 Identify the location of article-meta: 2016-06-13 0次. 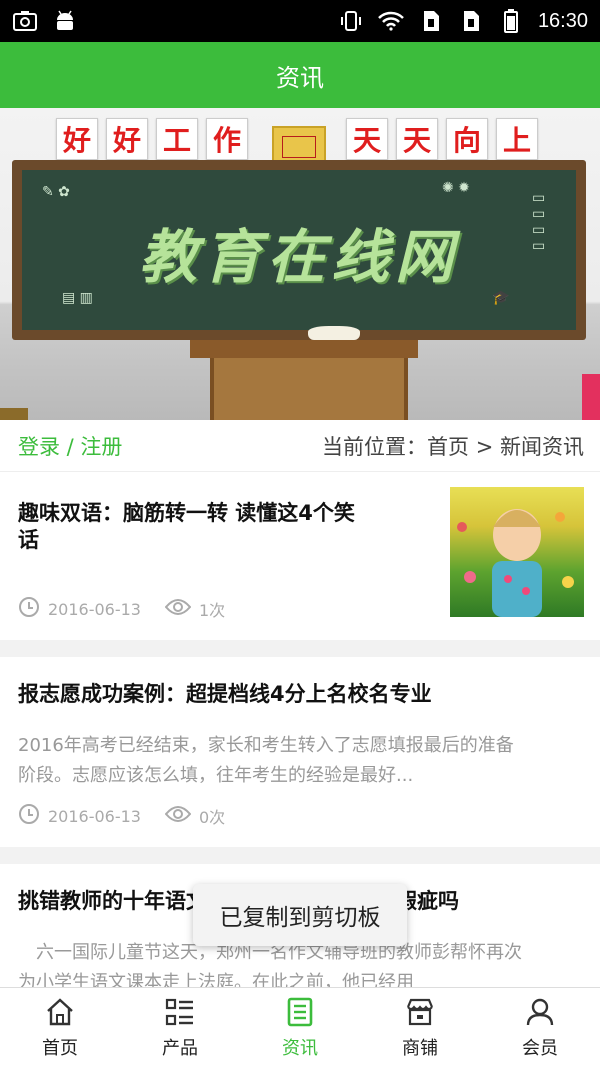
(128, 816).